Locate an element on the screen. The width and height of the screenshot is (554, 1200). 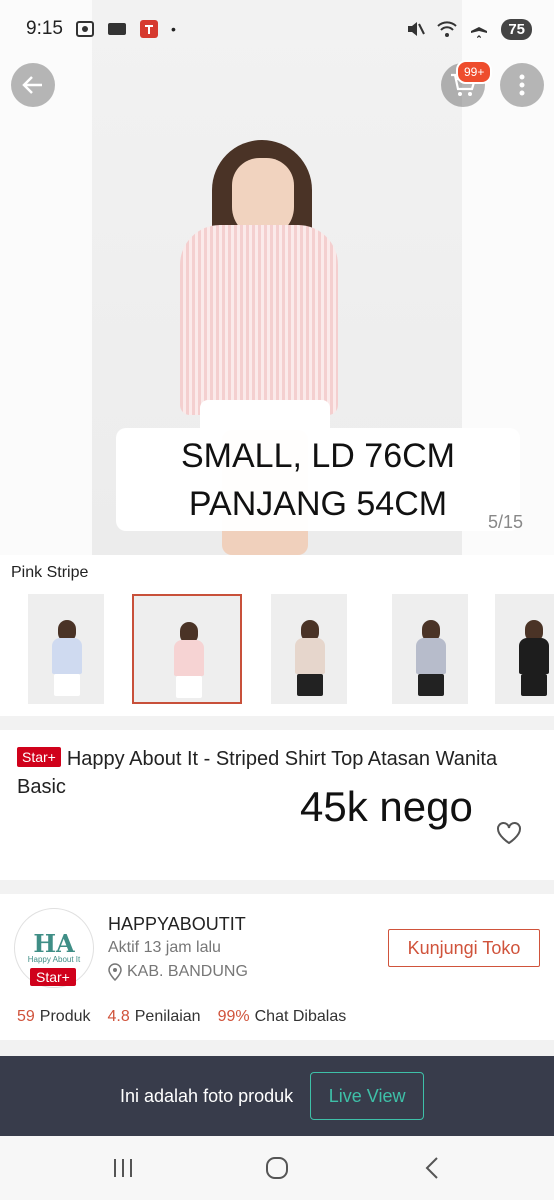
arrow-left-icon is located at coordinates (32, 85).